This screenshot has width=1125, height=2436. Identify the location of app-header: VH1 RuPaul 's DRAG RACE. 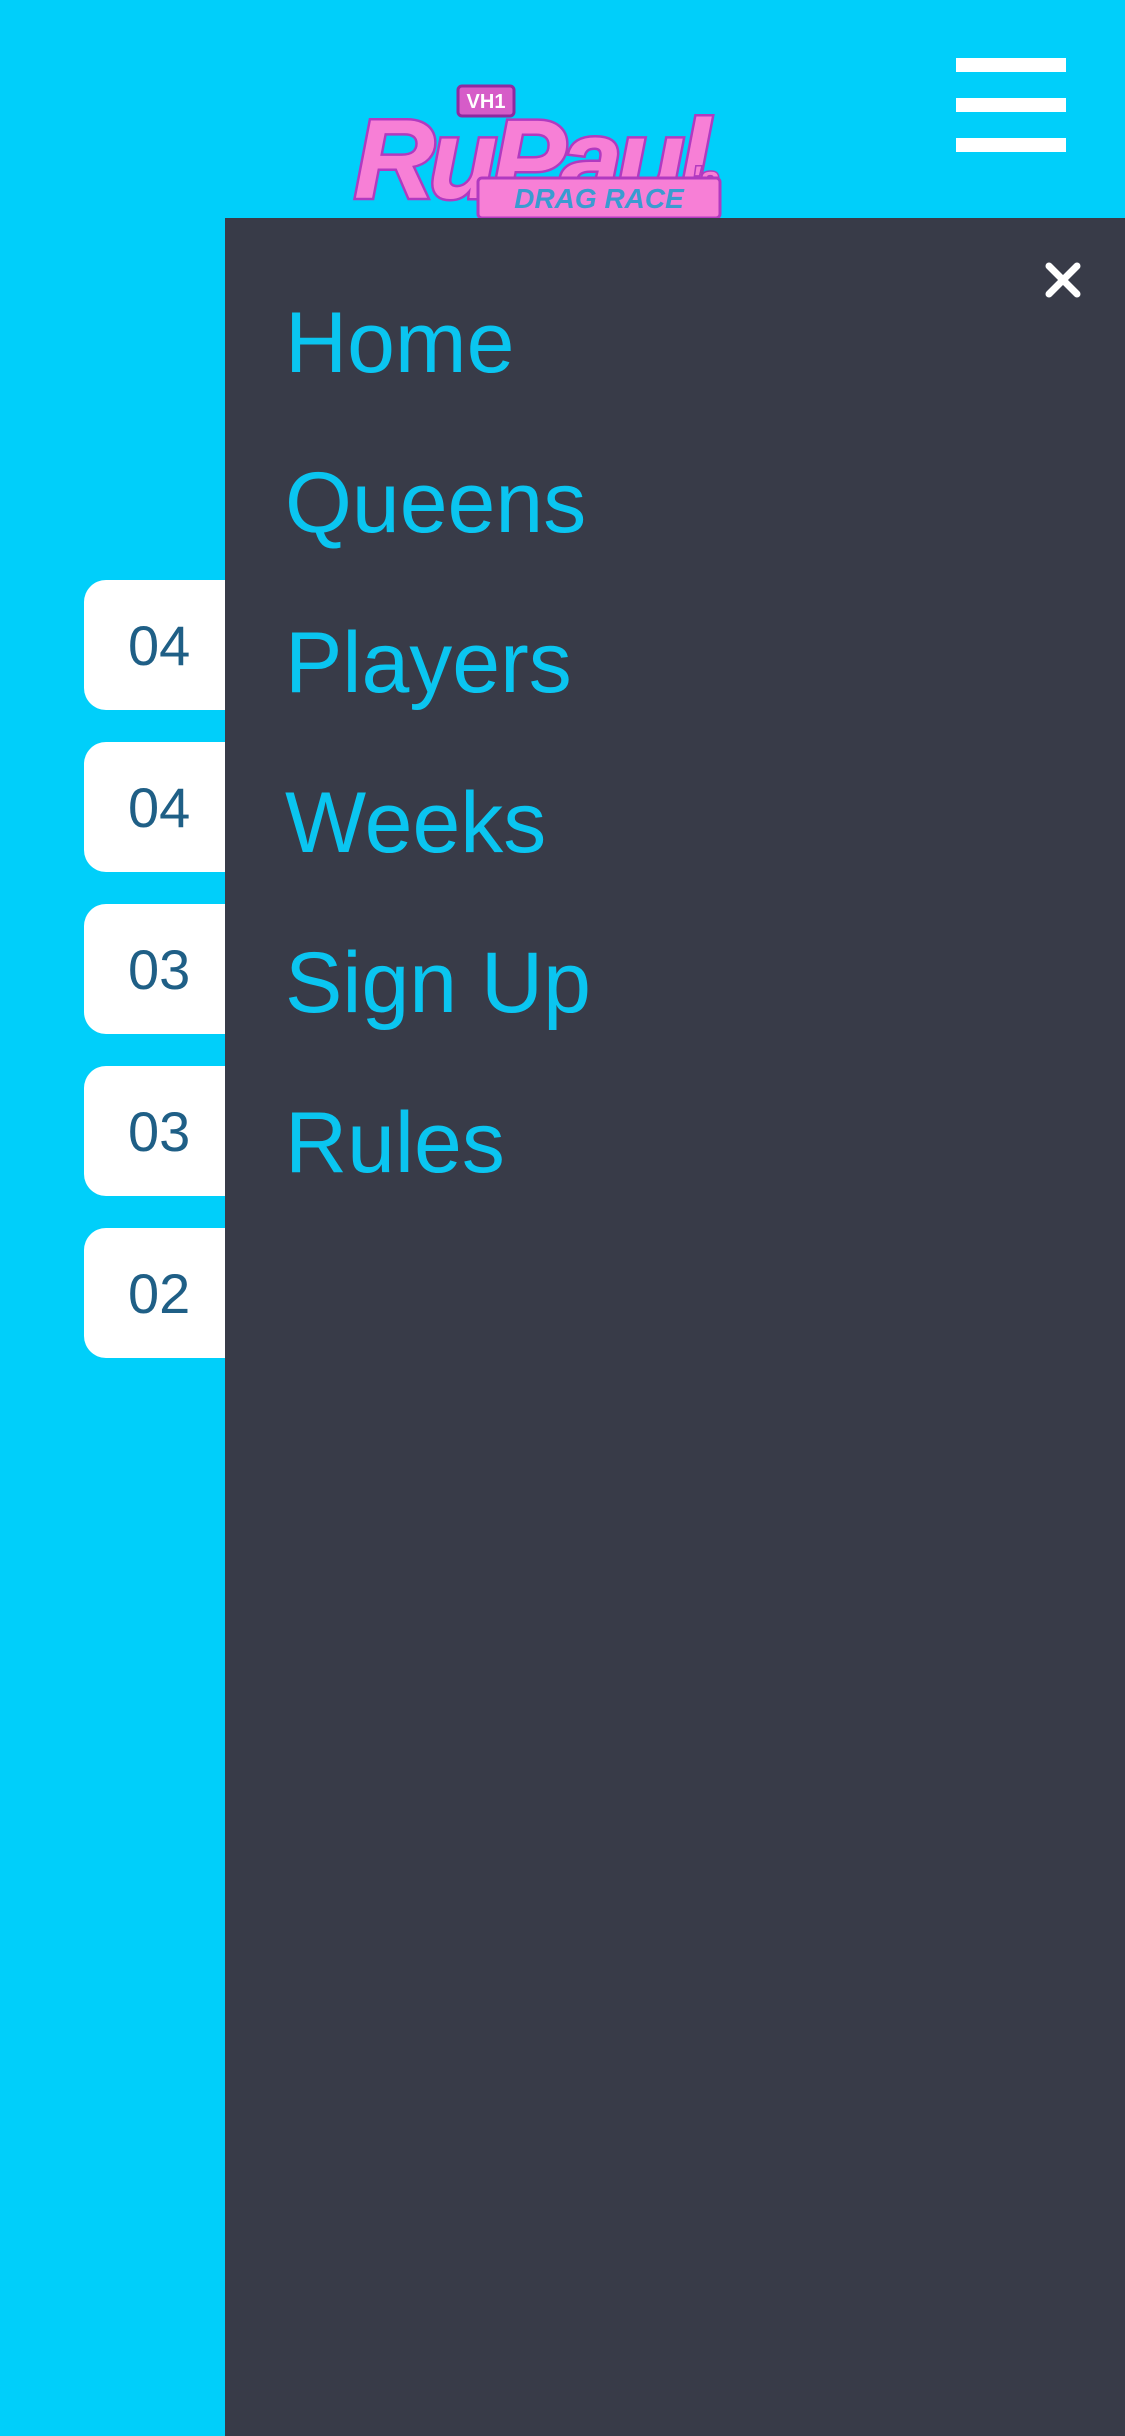
(562, 112).